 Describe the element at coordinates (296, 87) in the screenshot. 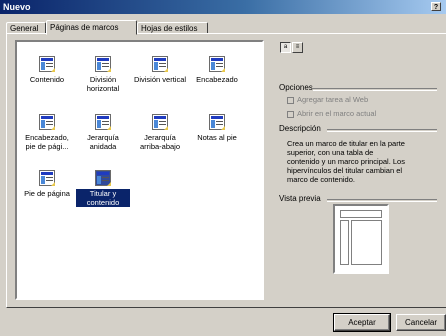

I see `options-heading: Opciones` at that location.